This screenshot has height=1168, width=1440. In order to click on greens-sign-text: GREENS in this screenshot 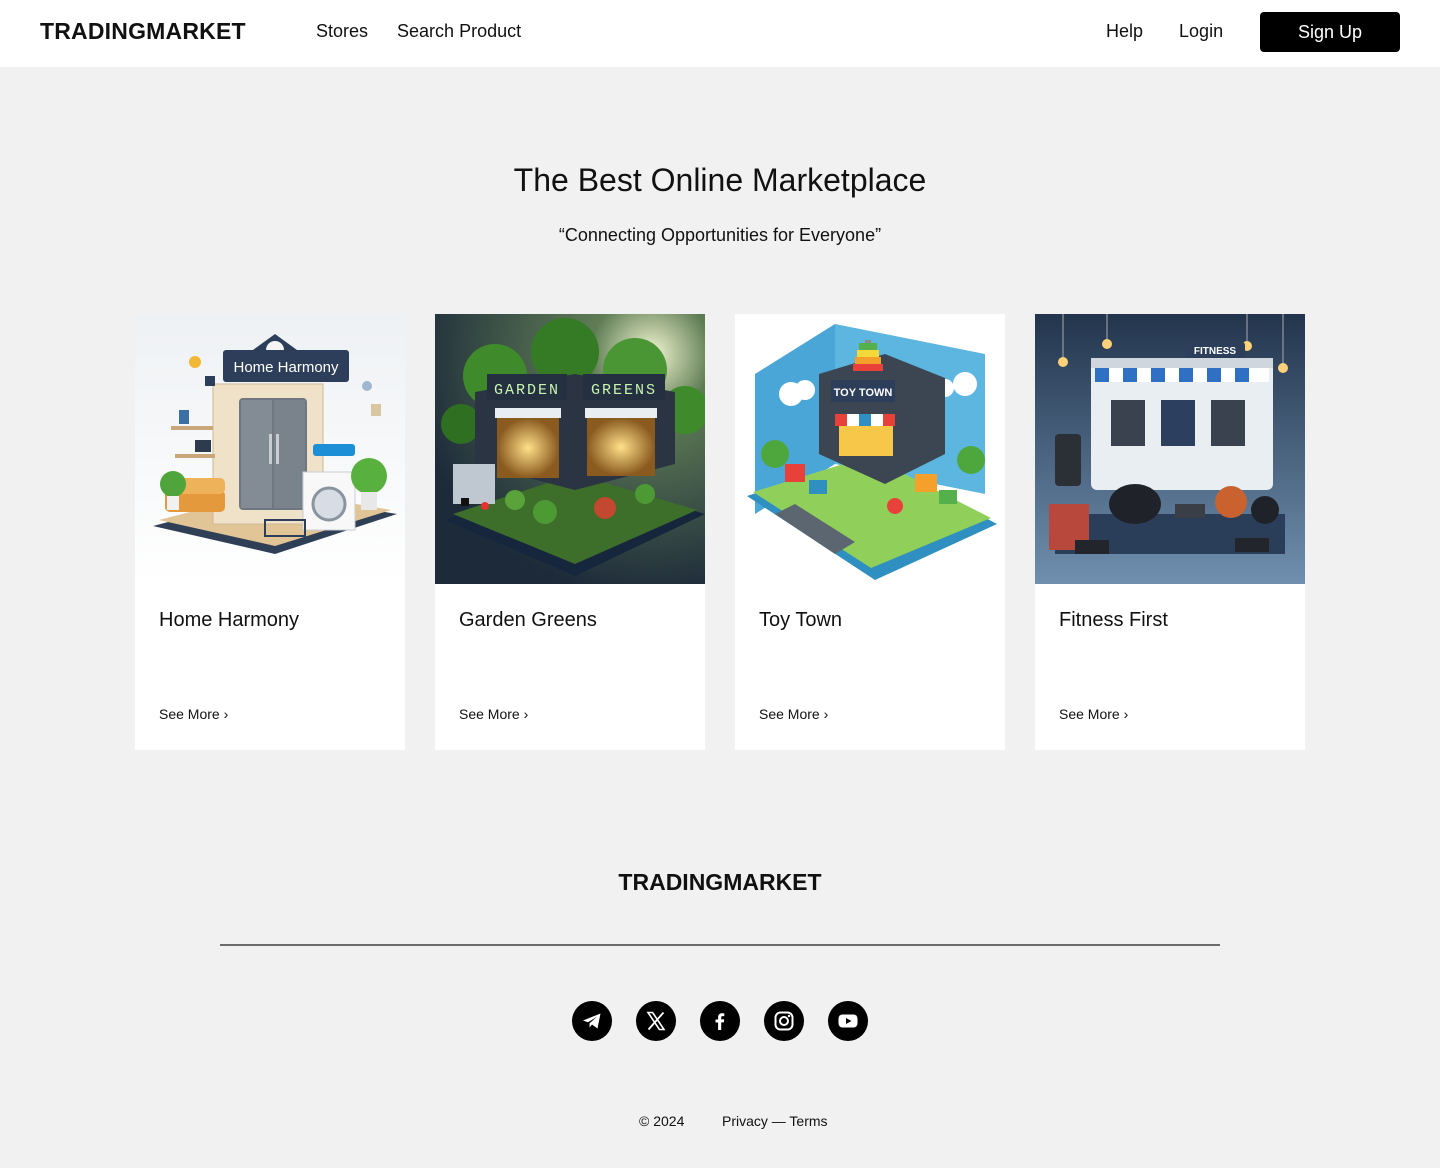, I will do `click(624, 390)`.